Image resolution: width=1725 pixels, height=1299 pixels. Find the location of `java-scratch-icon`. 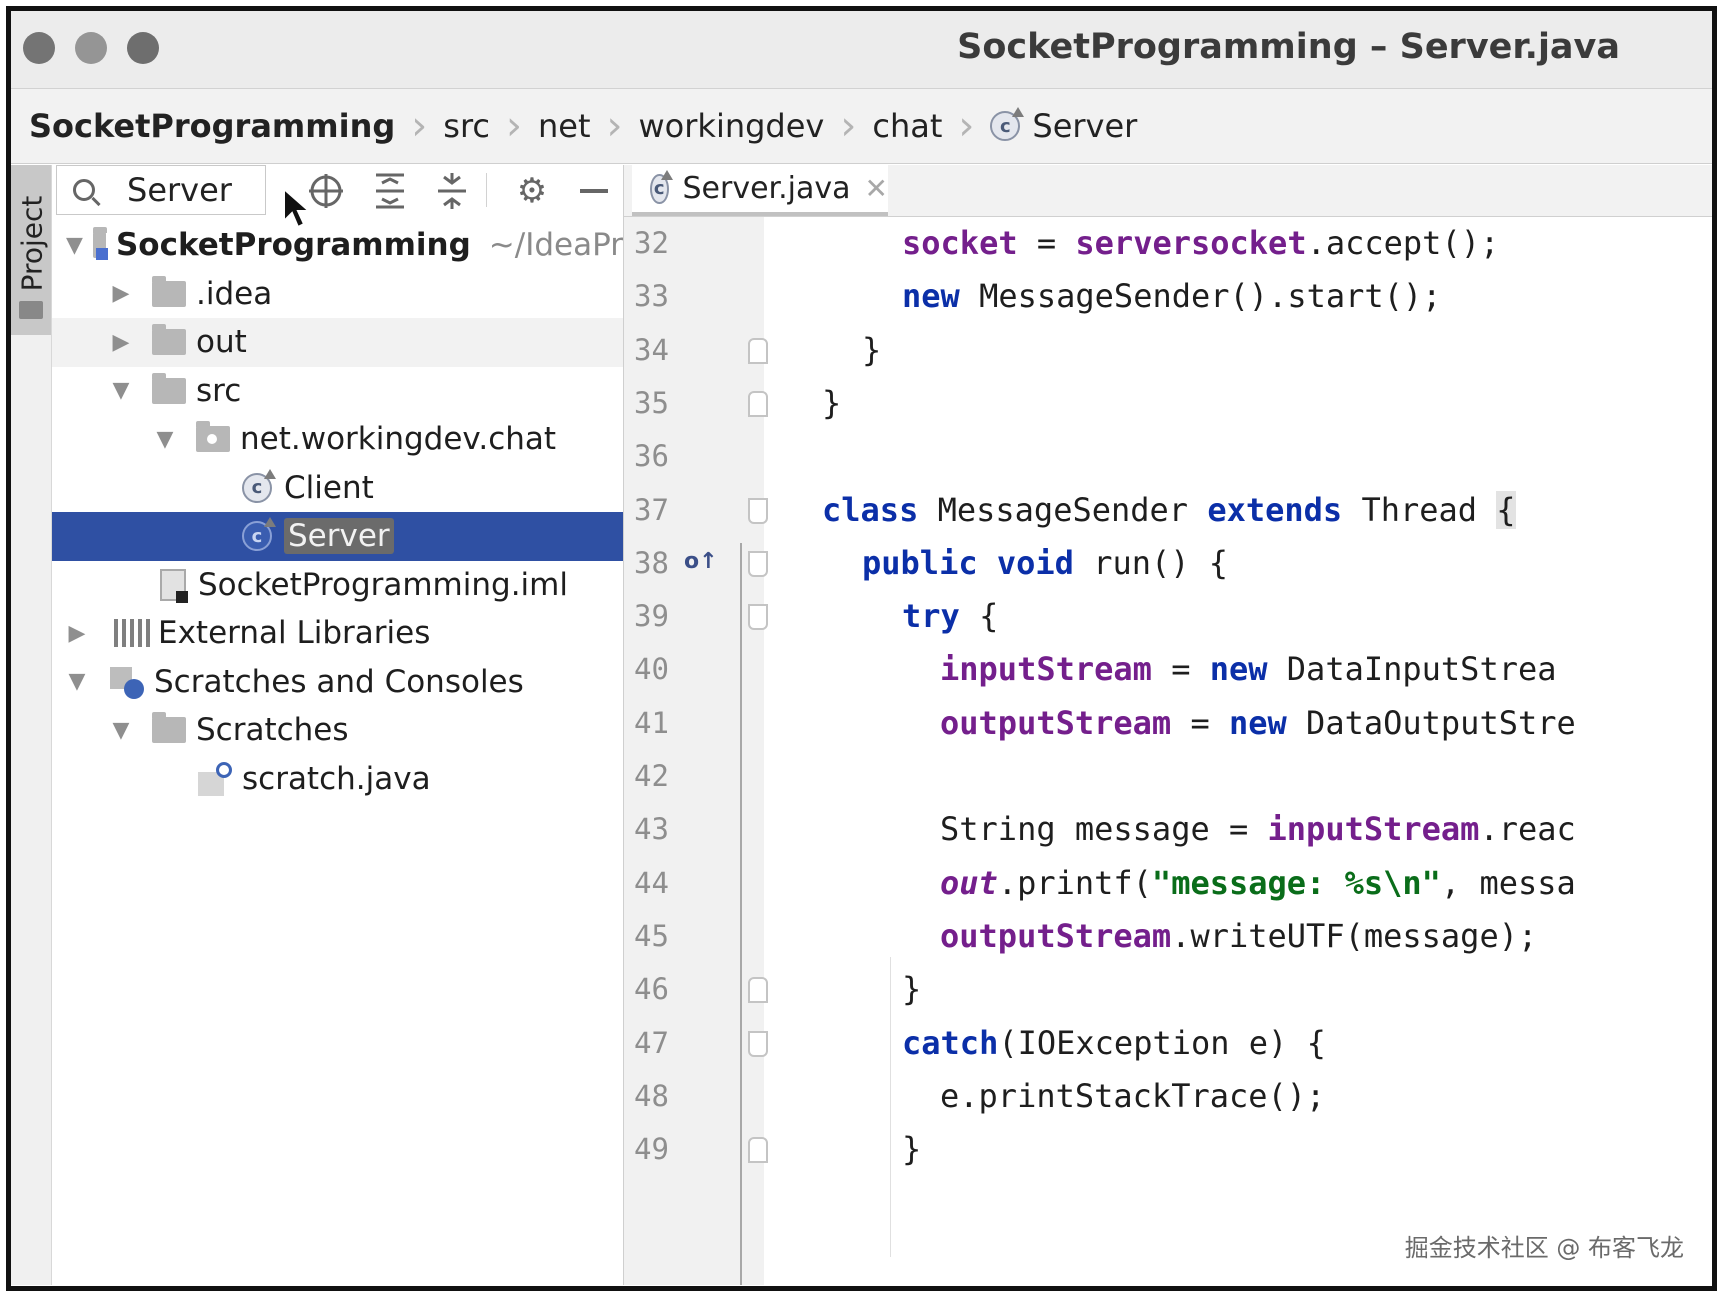

java-scratch-icon is located at coordinates (215, 778).